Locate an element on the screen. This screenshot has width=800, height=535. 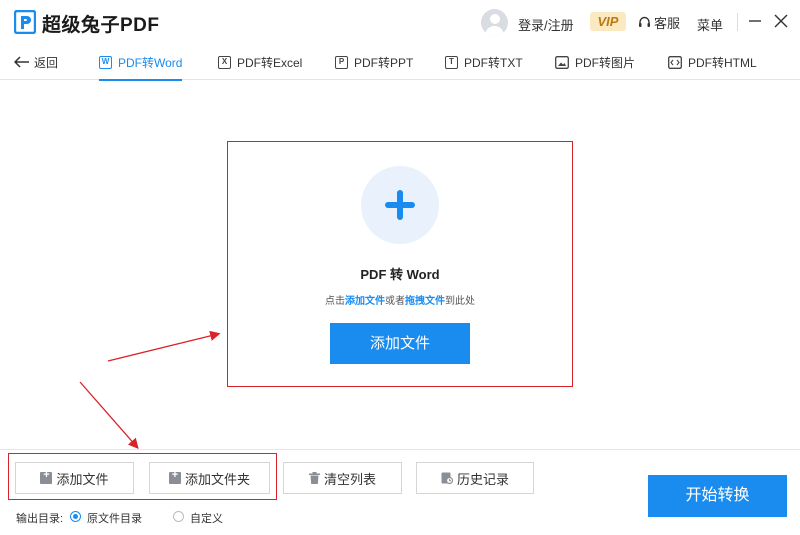
login-register-link: 登录/注册 is located at coordinates (546, 24).